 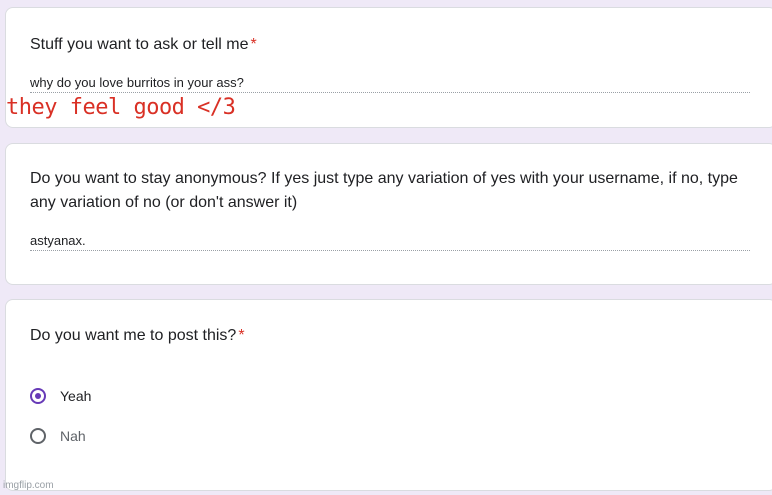 I want to click on question-title-line-2: any variation of no (or don't answer it), so click(x=164, y=202).